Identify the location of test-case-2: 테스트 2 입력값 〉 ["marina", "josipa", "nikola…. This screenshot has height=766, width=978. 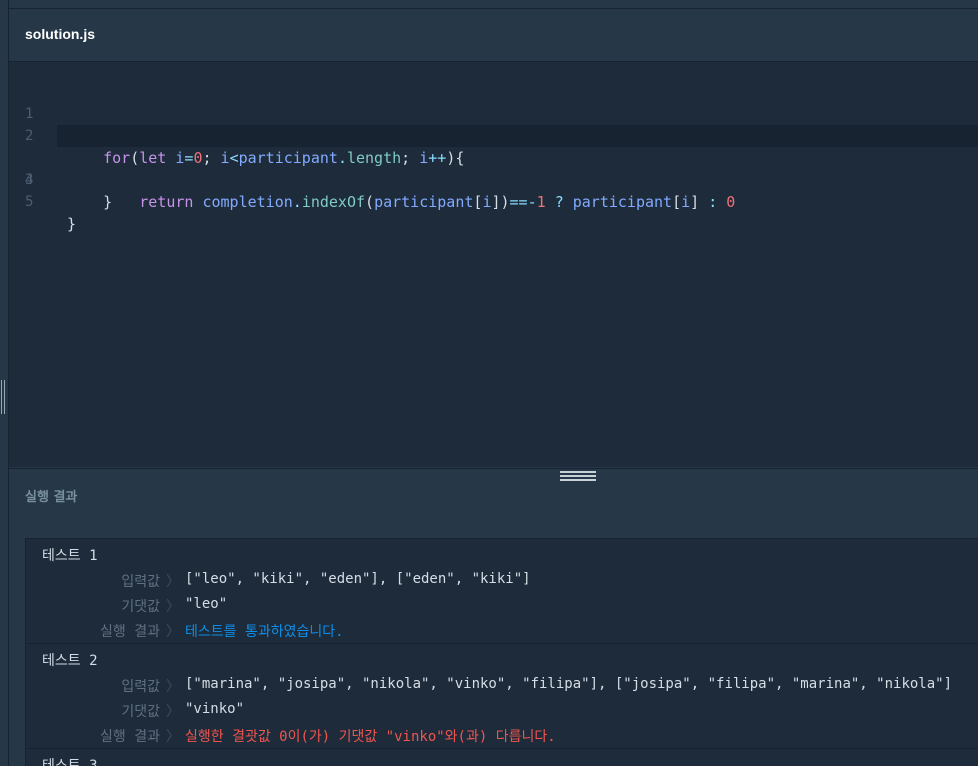
(501, 696).